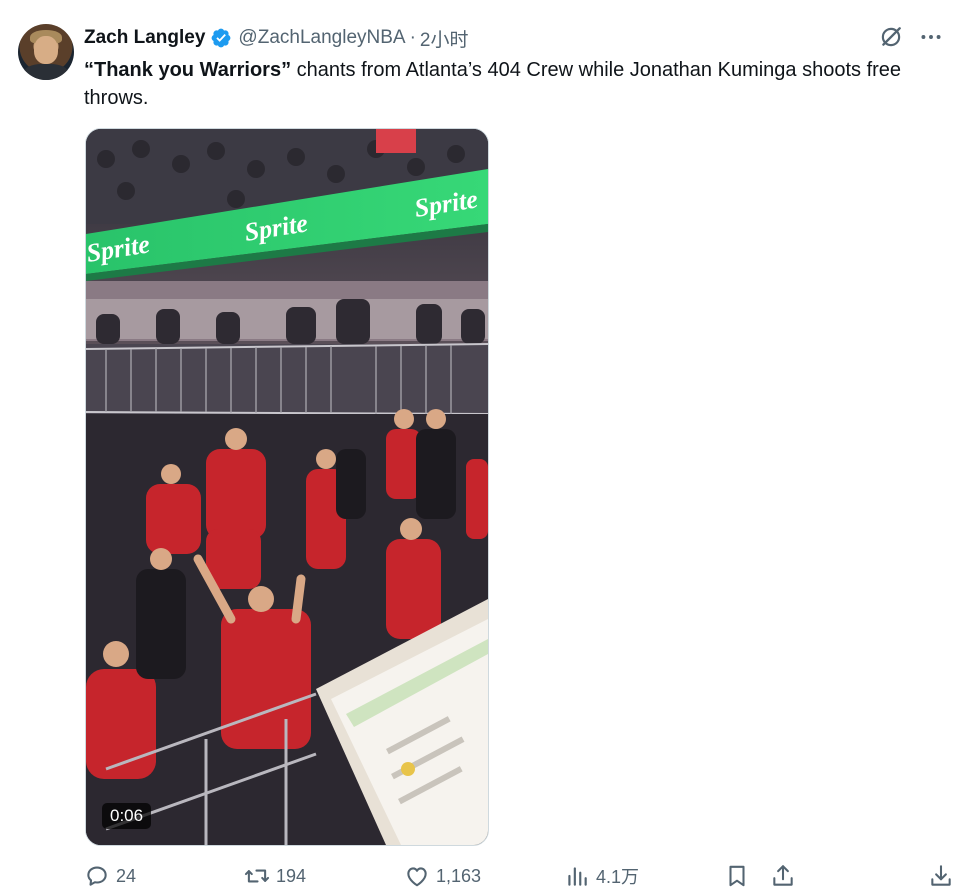  What do you see at coordinates (188, 70) in the screenshot?
I see `tweet-text-bold: “Thank you Warriors”` at bounding box center [188, 70].